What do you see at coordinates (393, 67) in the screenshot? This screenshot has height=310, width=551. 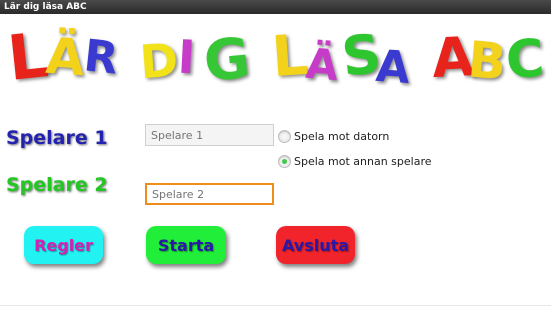 I see `title-letter-10: A` at bounding box center [393, 67].